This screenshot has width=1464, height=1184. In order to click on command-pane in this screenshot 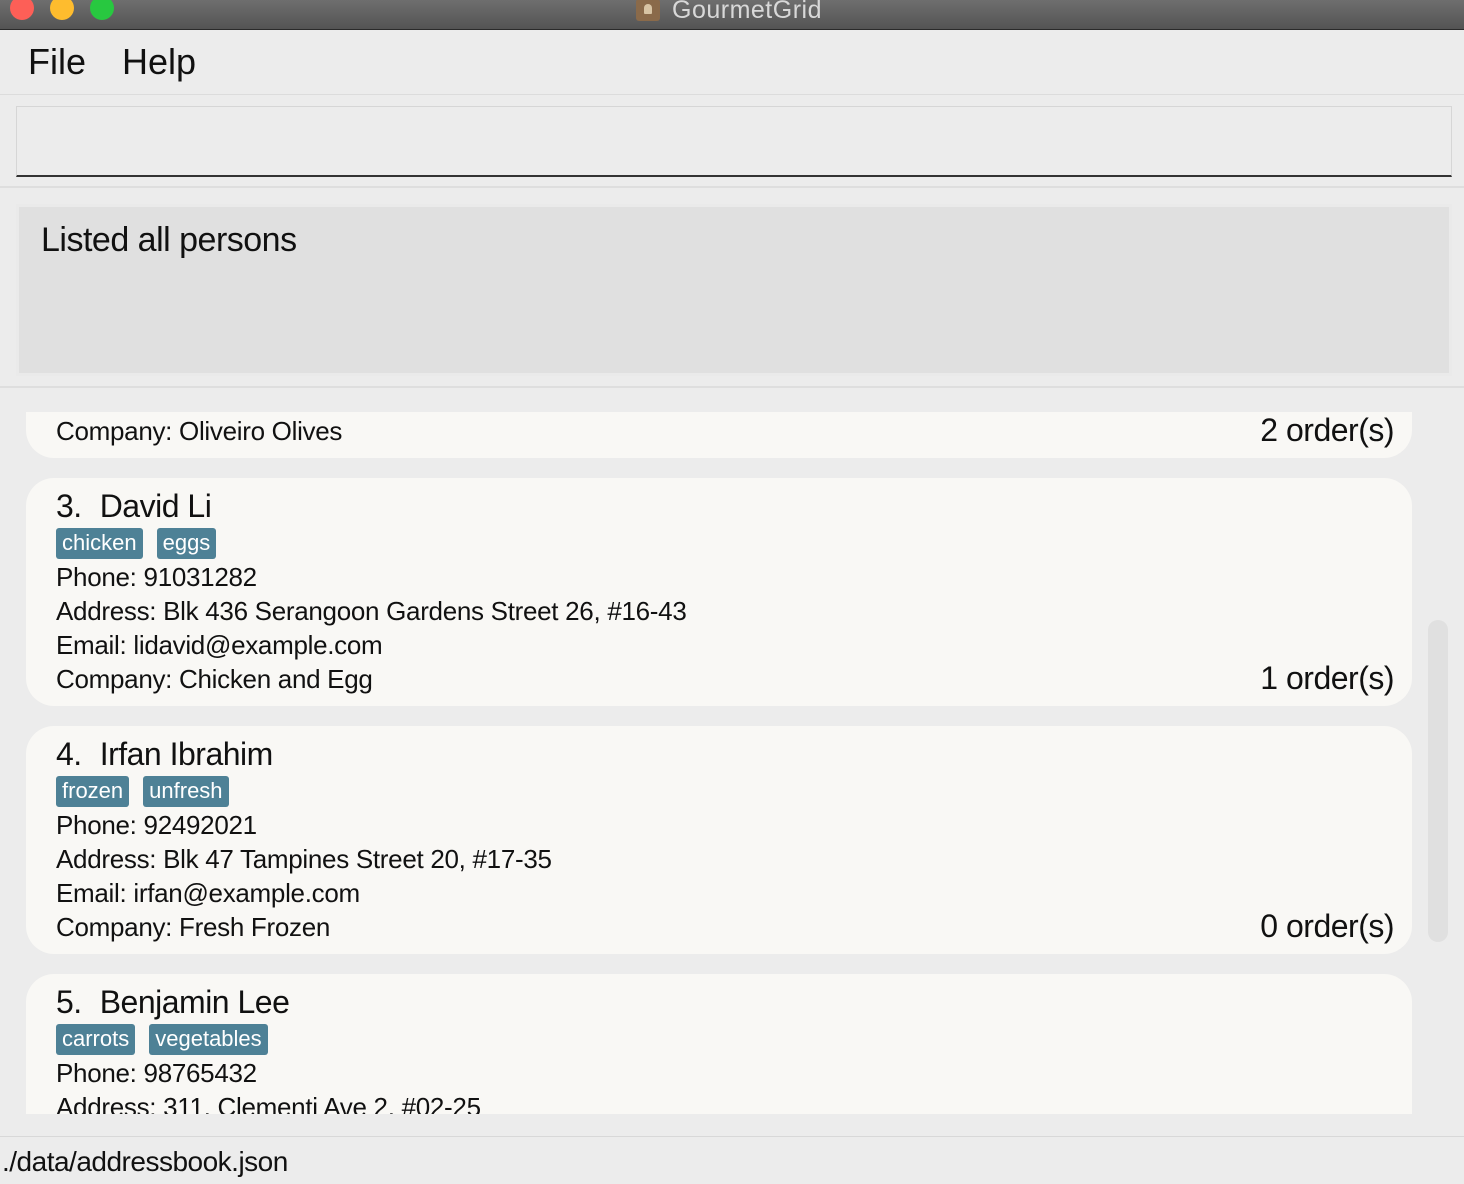, I will do `click(732, 142)`.